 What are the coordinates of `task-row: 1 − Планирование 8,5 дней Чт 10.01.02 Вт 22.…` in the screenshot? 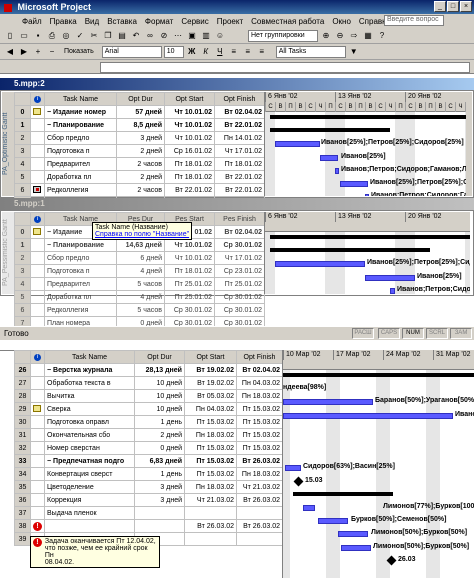 It's located at (139, 125).